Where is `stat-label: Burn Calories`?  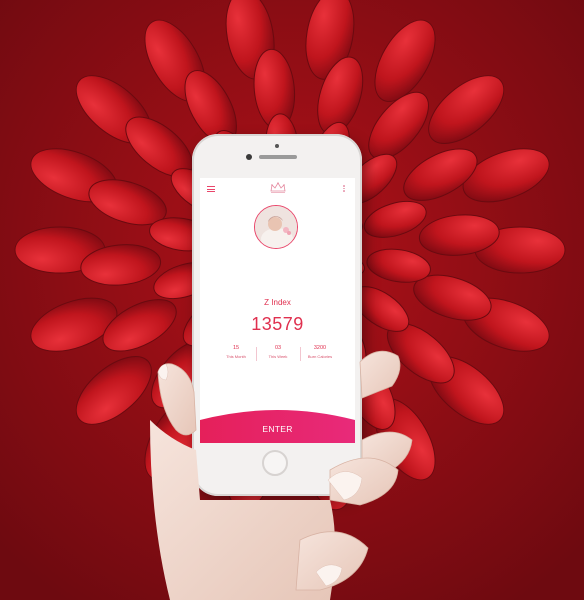 stat-label: Burn Calories is located at coordinates (320, 356).